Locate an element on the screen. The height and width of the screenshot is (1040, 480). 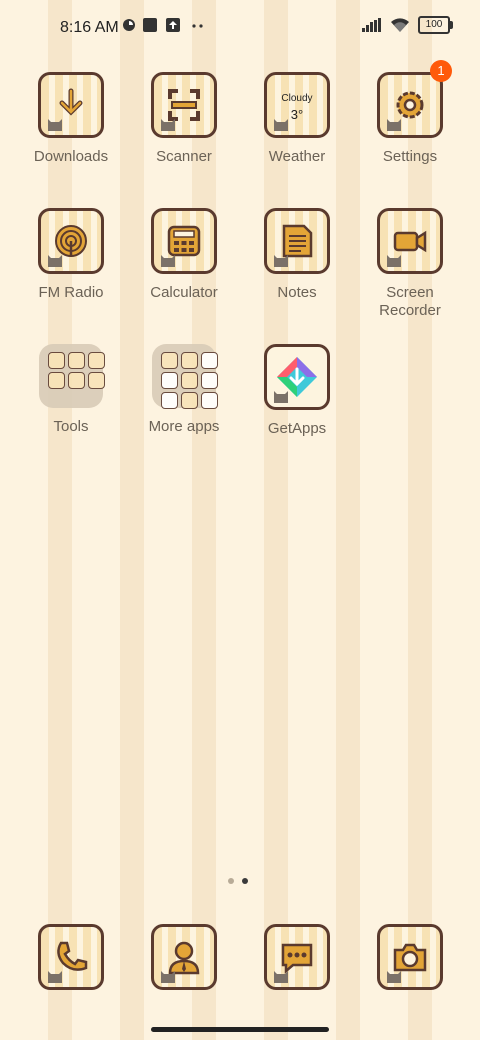
notification-badge: 1 is located at coordinates (441, 71).